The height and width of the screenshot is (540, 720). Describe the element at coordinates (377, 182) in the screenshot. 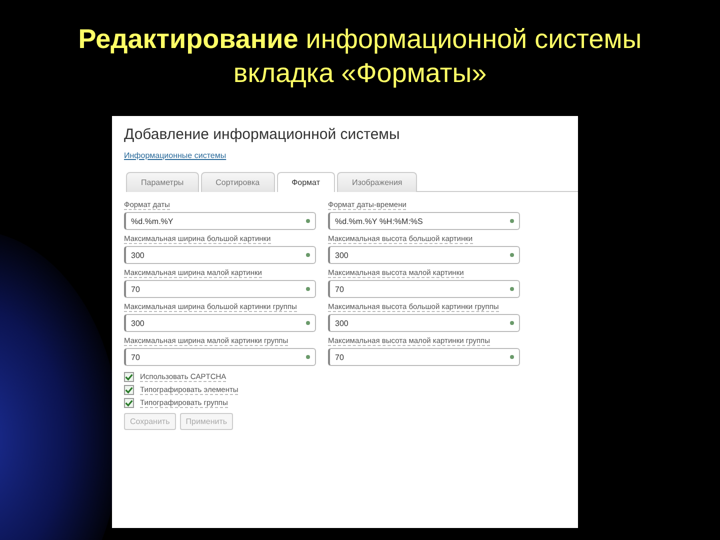

I see `tab: Изображения` at that location.